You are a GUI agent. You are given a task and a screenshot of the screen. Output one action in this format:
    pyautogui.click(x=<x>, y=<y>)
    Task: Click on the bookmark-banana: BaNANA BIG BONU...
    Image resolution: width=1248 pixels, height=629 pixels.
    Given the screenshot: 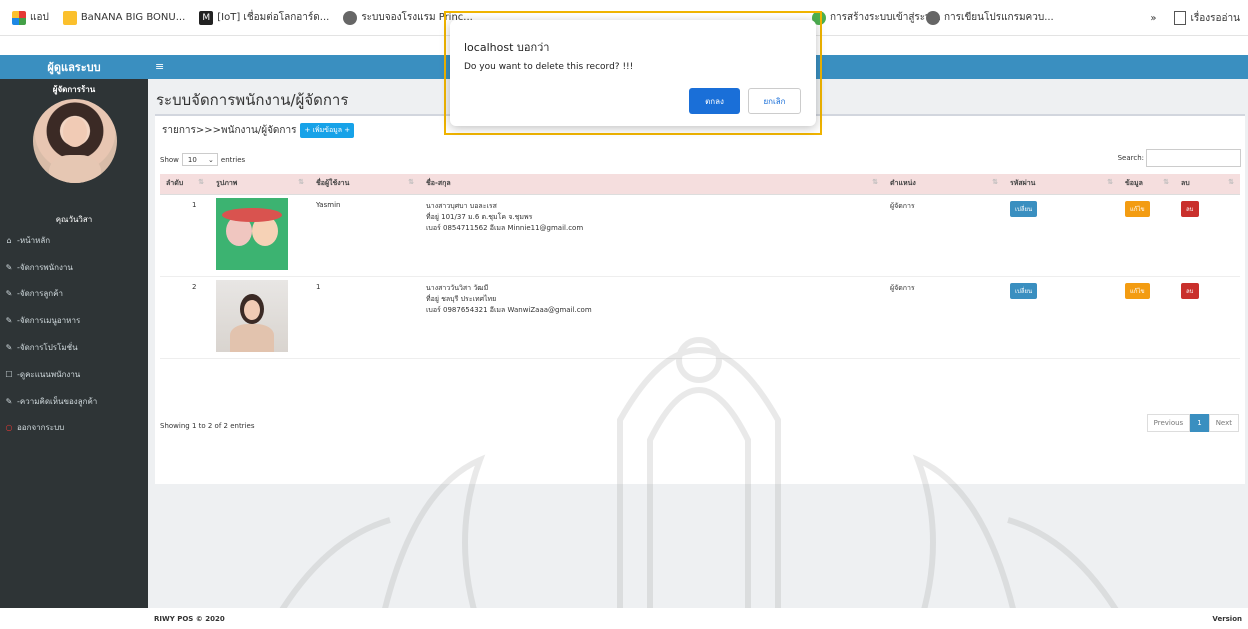 What is the action you would take?
    pyautogui.click(x=123, y=17)
    